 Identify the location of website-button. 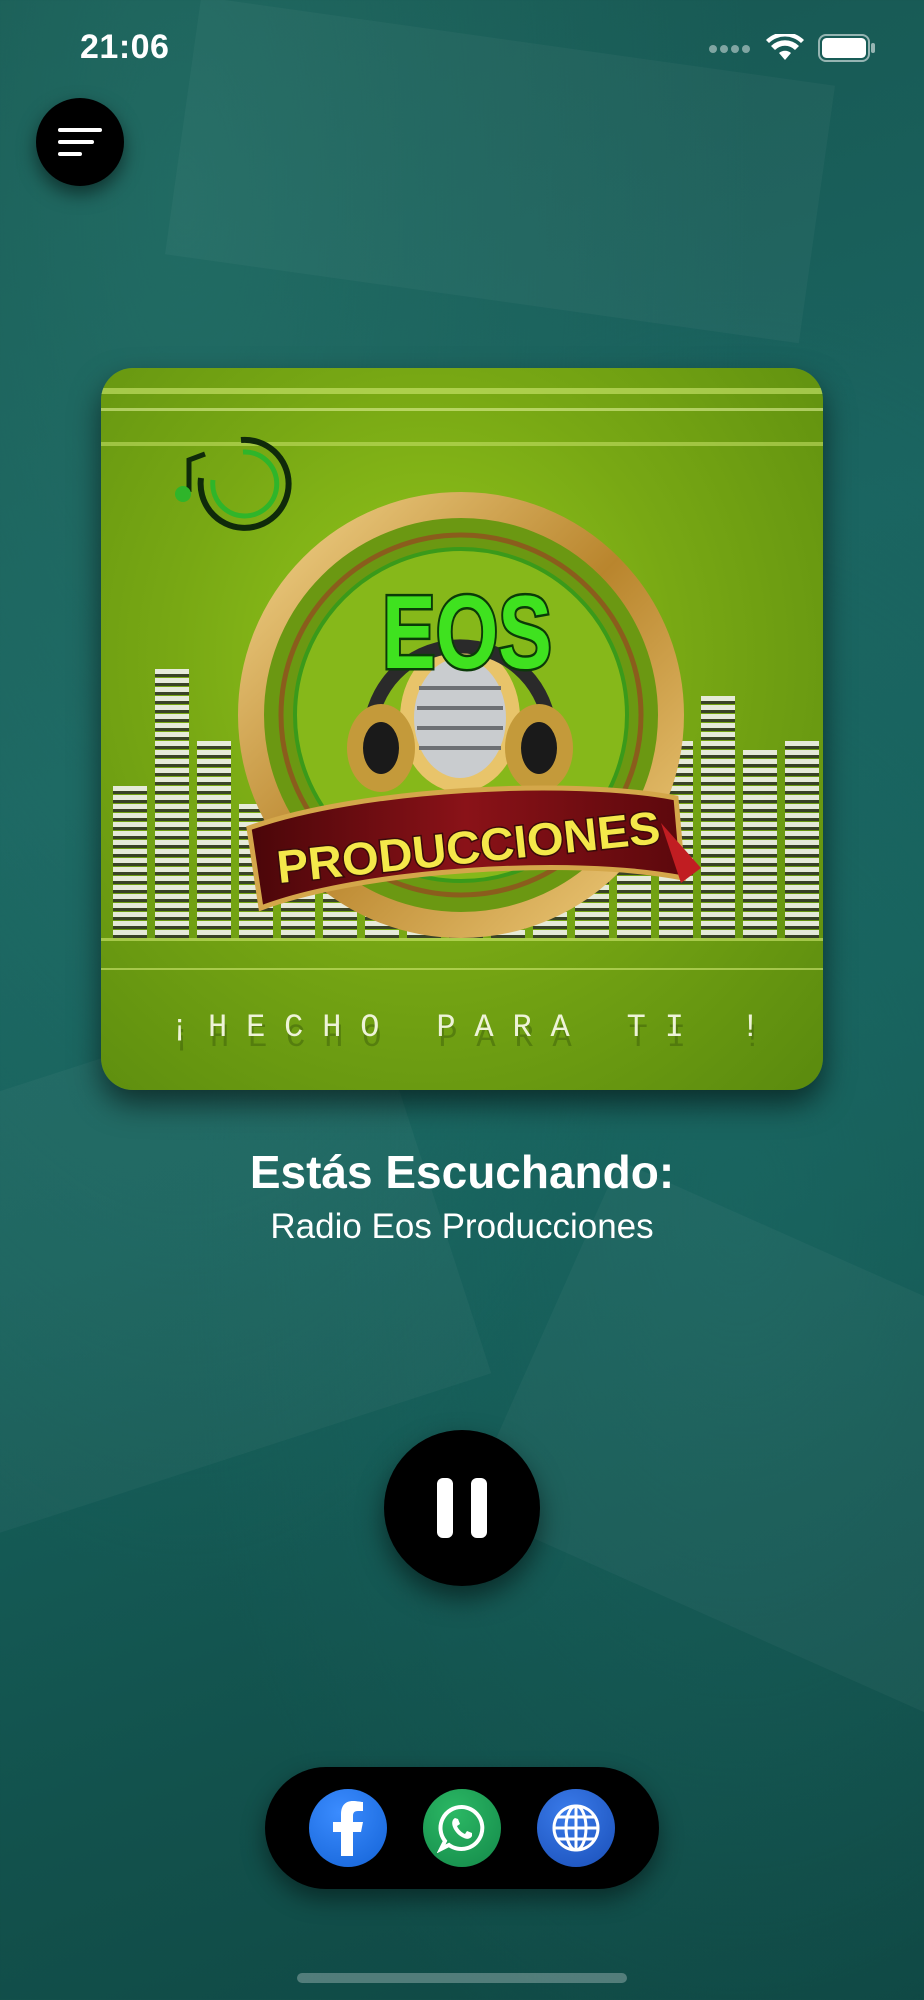
(576, 1828).